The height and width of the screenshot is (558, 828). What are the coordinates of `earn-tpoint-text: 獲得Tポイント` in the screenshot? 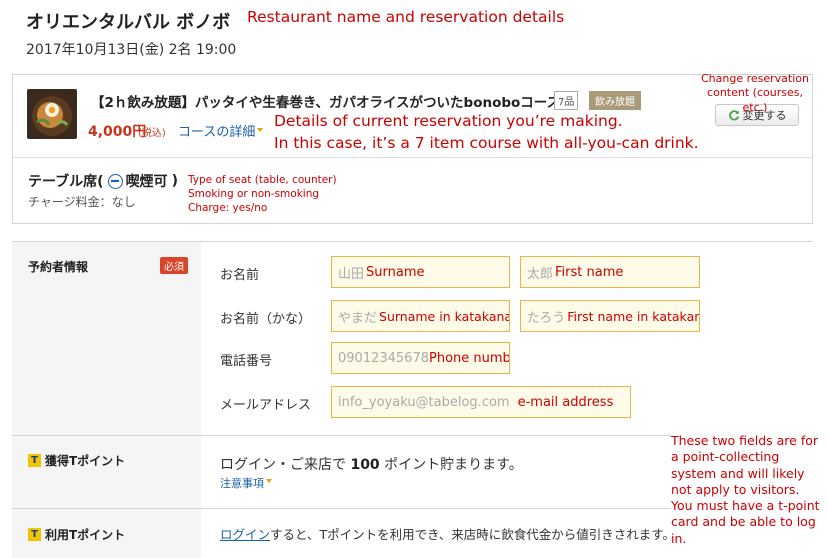 It's located at (85, 461).